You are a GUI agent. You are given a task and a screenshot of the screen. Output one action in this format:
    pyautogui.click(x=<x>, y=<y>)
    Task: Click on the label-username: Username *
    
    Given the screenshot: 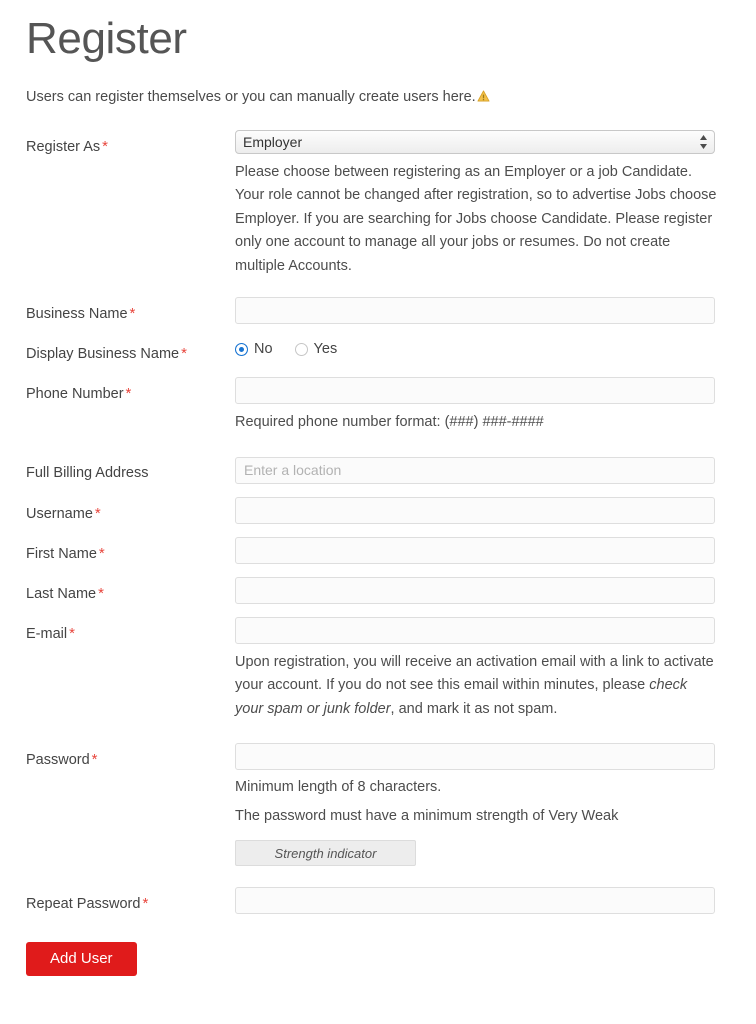 What is the action you would take?
    pyautogui.click(x=130, y=510)
    